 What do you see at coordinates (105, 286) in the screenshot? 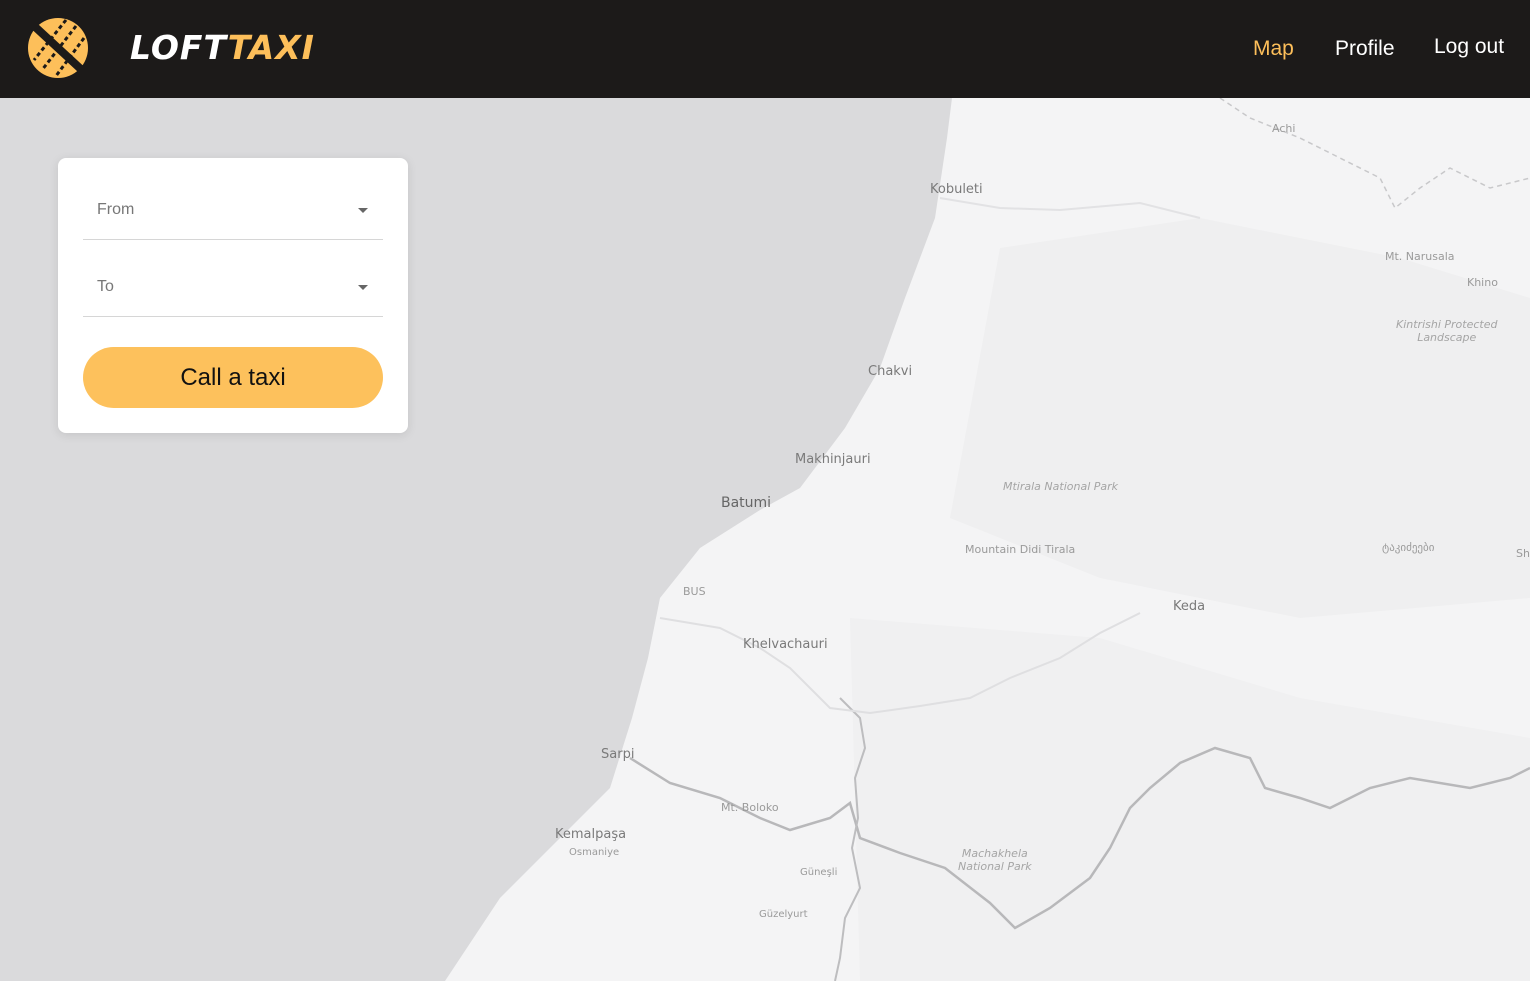
I see `to-placeholder: To` at bounding box center [105, 286].